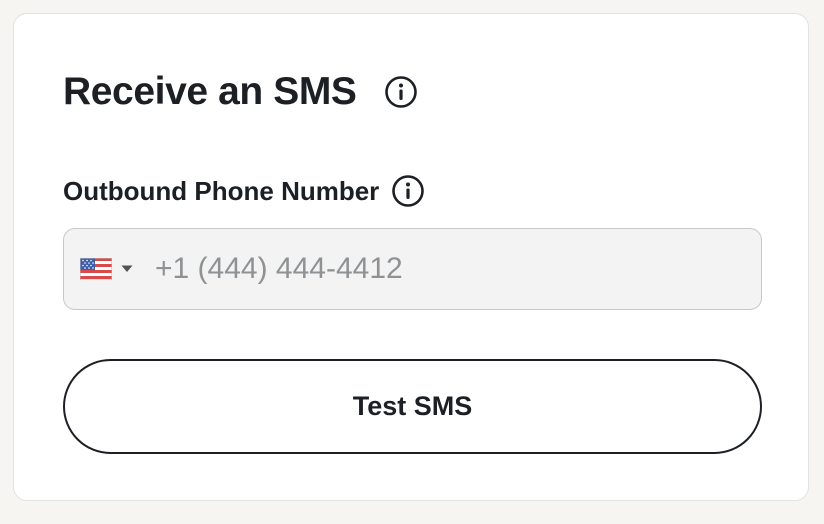  I want to click on country-code-select, so click(106, 269).